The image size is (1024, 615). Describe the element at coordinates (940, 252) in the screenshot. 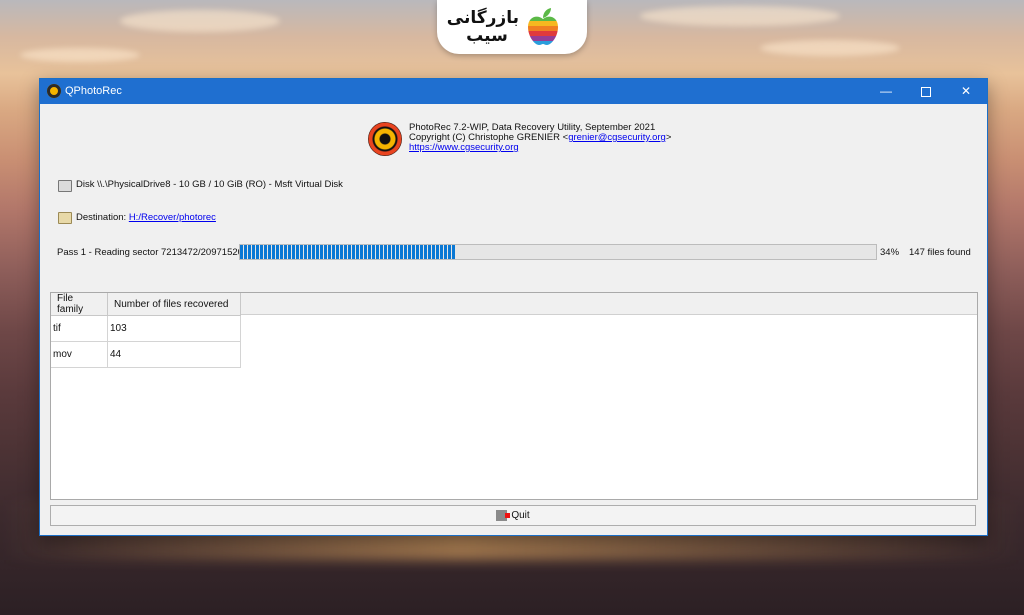

I see `files-found-count: 147 files found` at that location.